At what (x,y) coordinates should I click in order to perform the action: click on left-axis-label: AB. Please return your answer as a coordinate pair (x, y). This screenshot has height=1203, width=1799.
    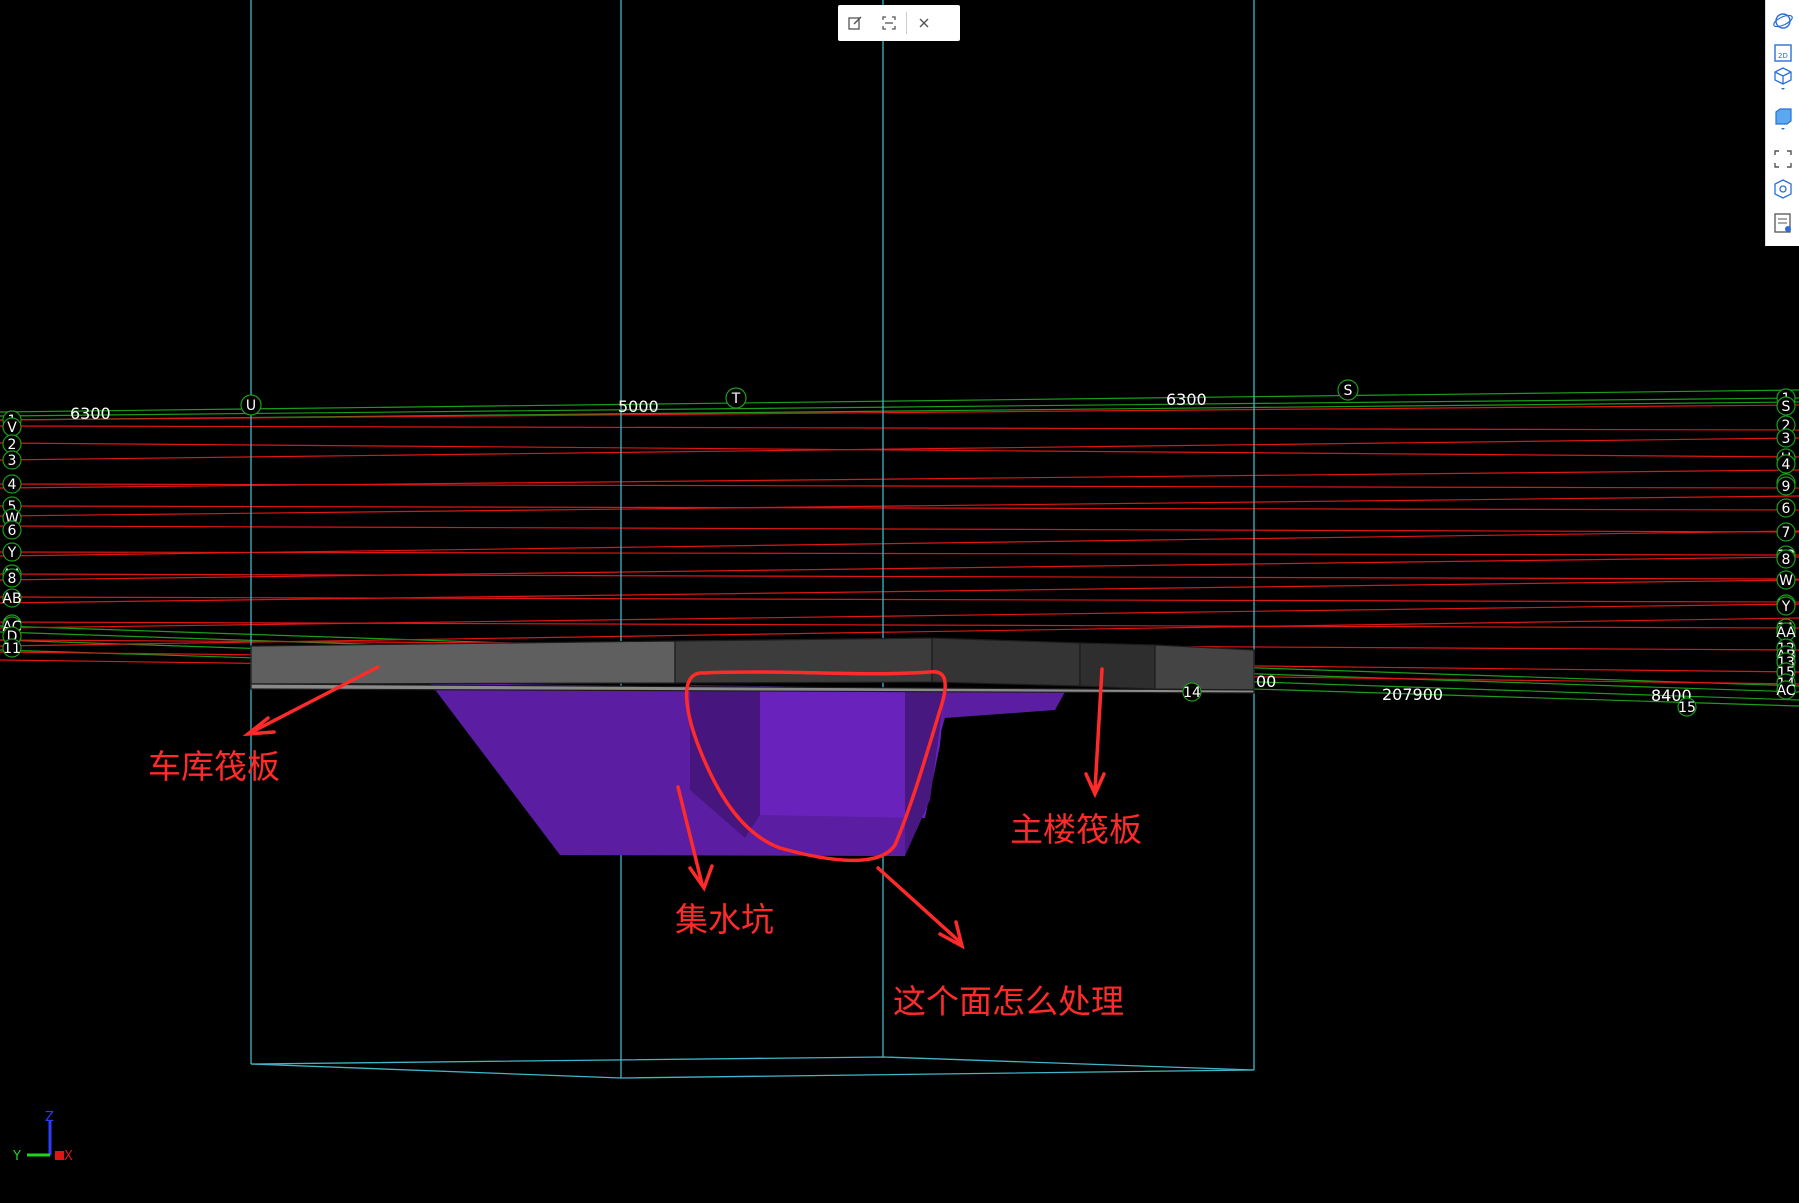
    Looking at the image, I should click on (11, 599).